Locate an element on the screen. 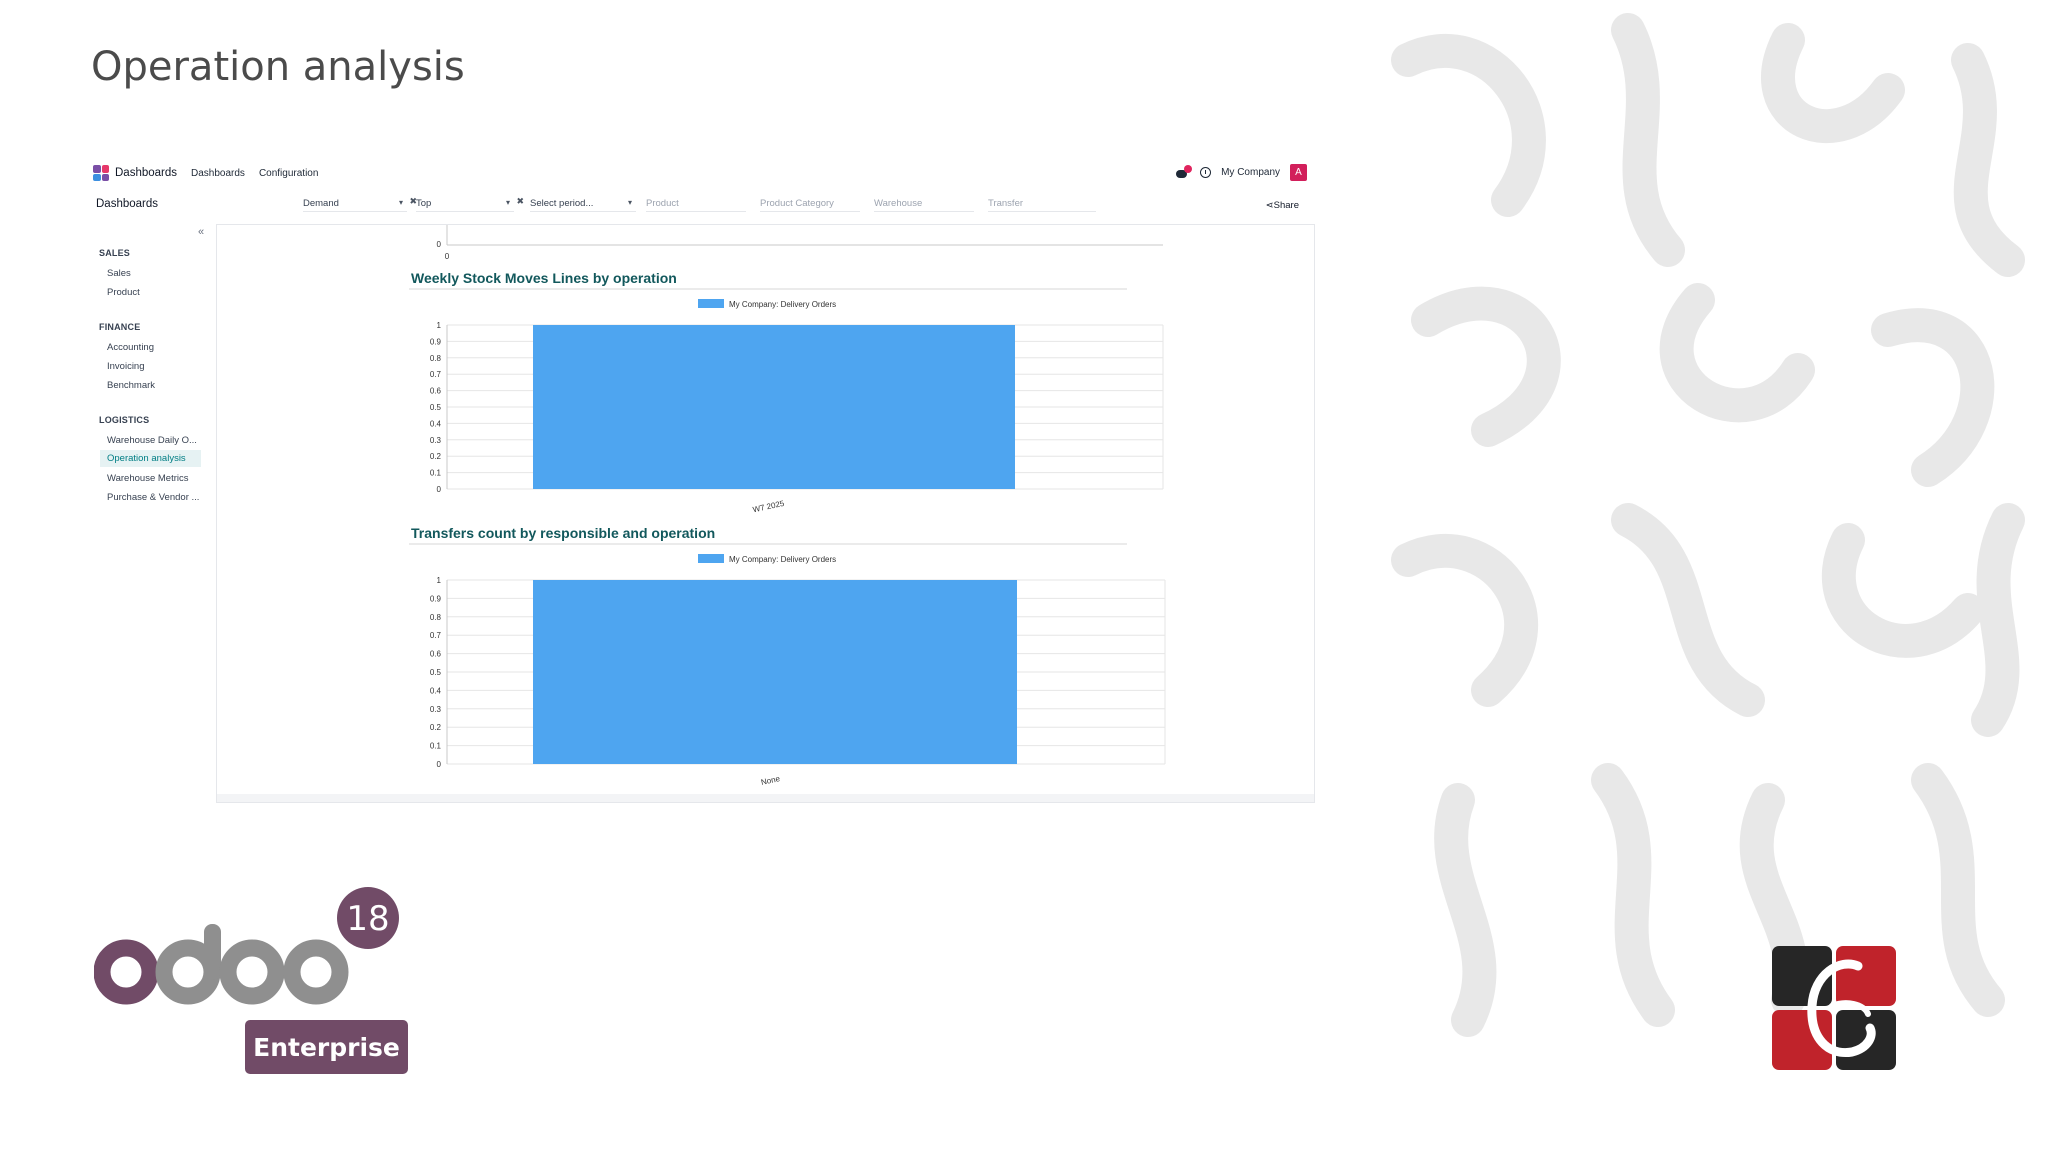  section-logistics: LOGISTICS is located at coordinates (124, 420).